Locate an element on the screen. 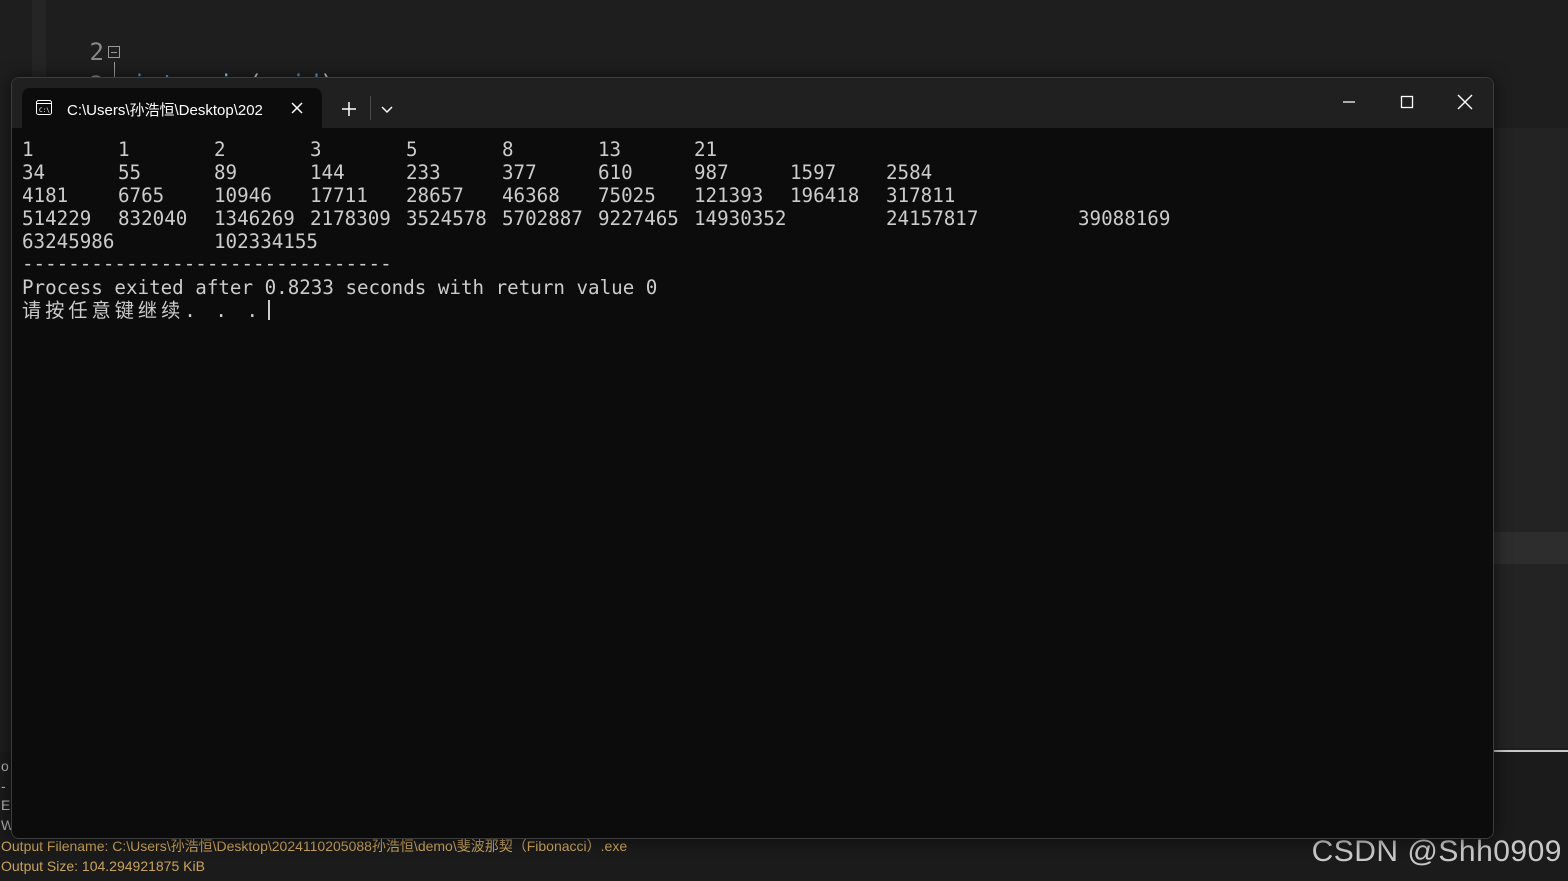 The width and height of the screenshot is (1568, 881). tab-divider is located at coordinates (370, 108).